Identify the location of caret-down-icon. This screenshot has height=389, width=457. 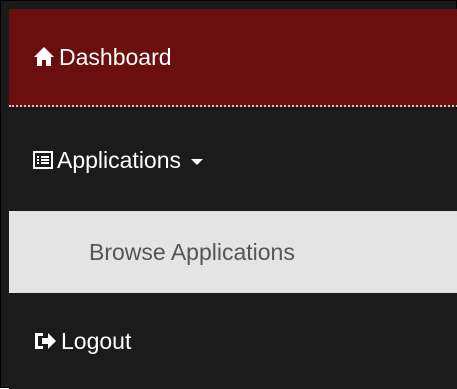
(197, 162).